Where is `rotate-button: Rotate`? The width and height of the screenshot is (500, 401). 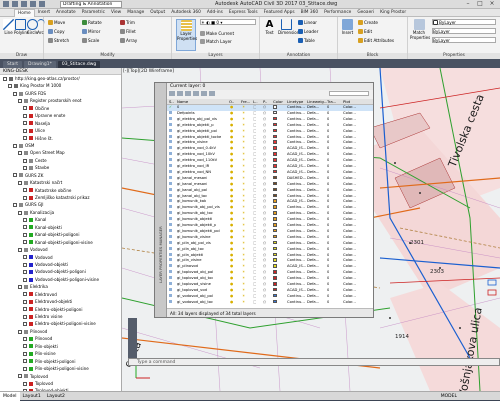 rotate-button: Rotate is located at coordinates (92, 22).